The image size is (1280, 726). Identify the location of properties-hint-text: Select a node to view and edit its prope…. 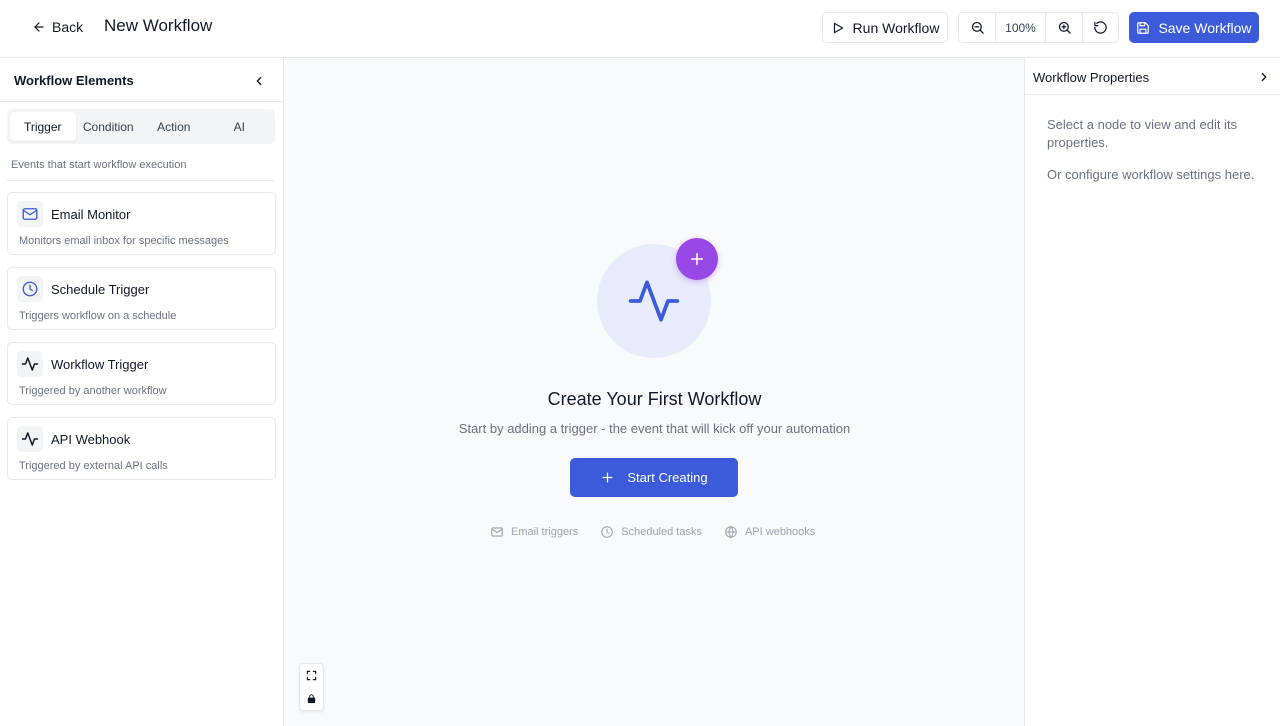
(1142, 133).